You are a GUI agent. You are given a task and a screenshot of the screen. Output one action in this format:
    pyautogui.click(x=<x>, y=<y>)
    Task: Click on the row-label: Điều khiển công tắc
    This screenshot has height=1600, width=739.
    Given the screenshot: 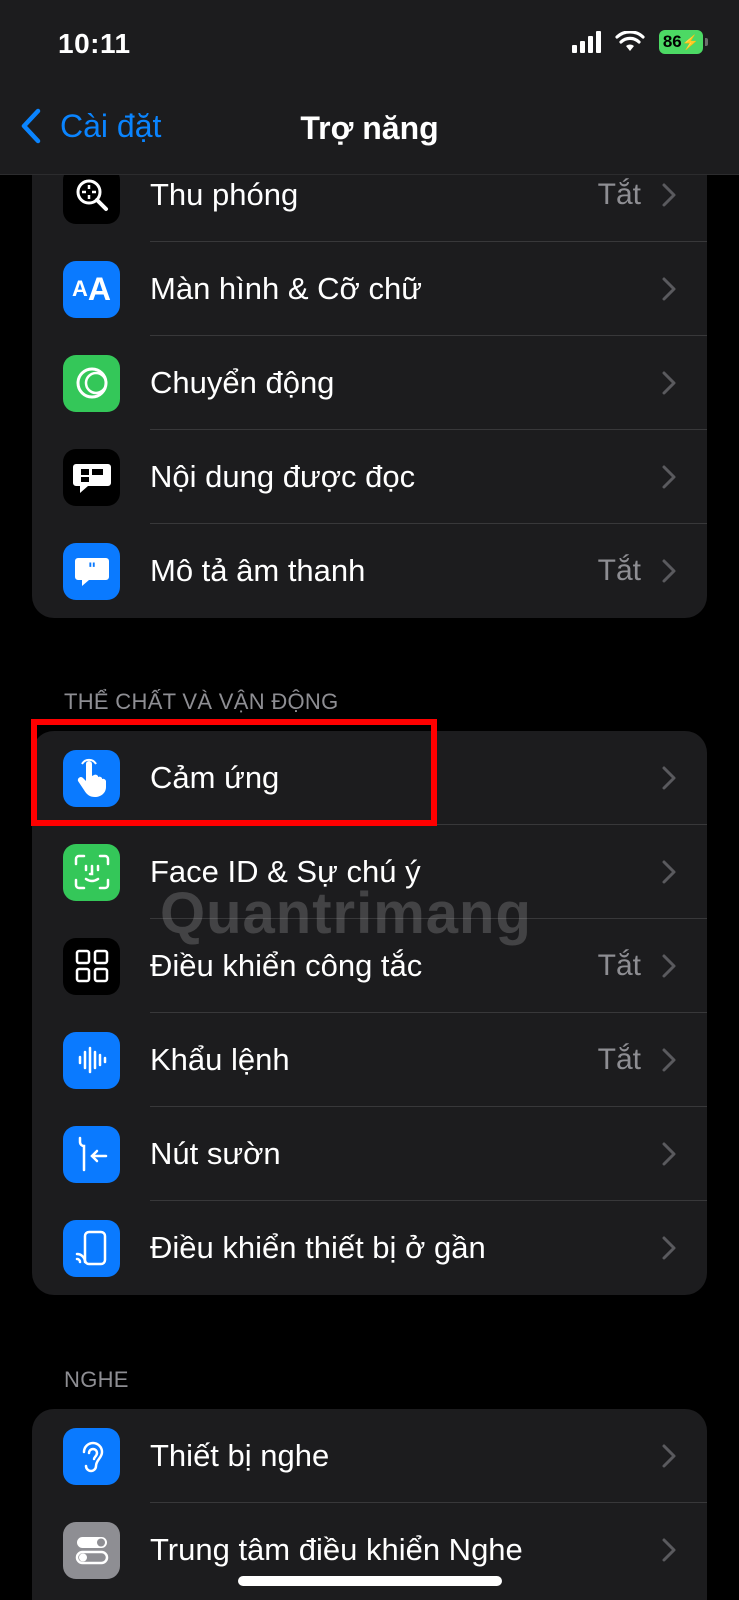 What is the action you would take?
    pyautogui.click(x=286, y=965)
    